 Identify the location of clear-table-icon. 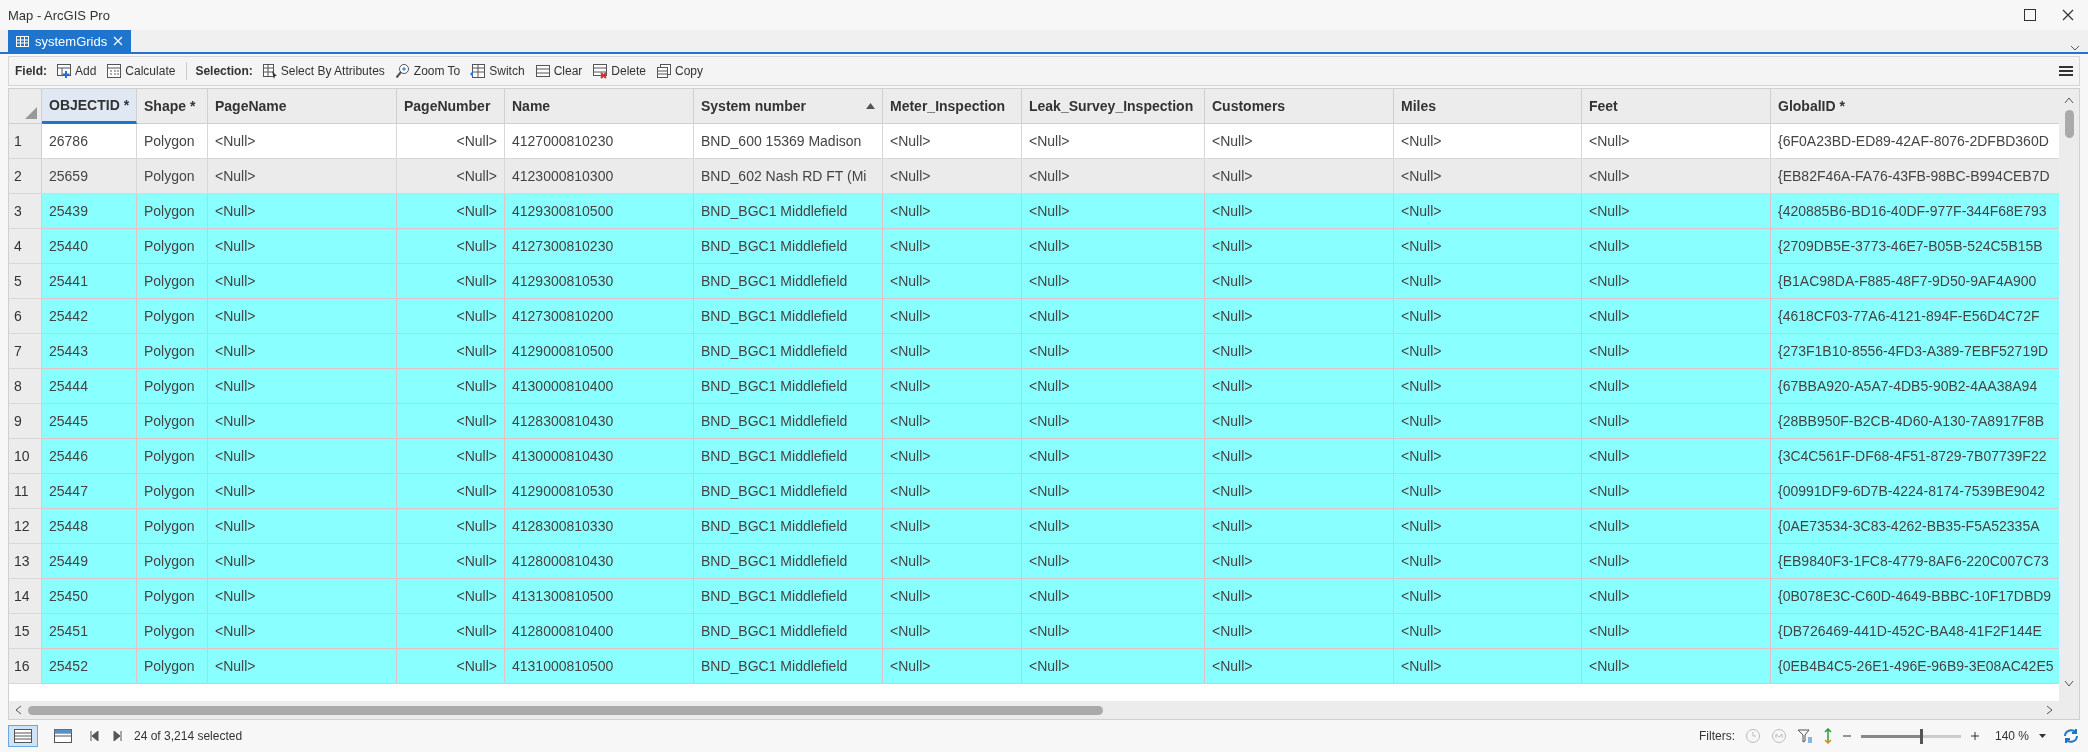
(542, 71).